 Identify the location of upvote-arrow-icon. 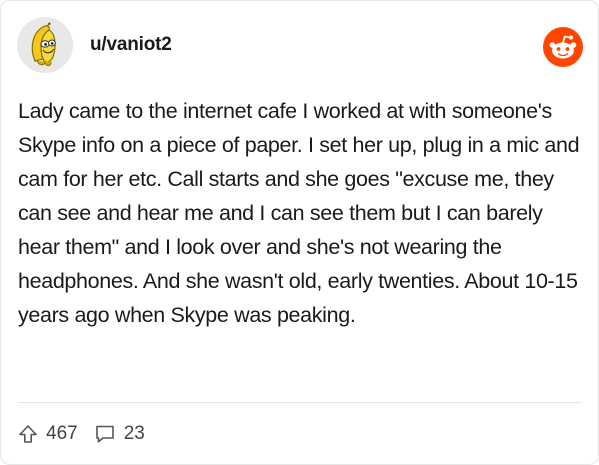
(28, 434).